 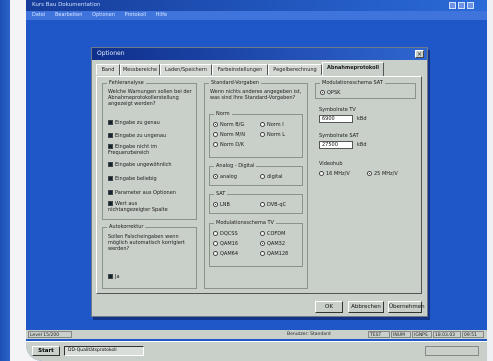 I want to click on check-eingabe-zu-genau: Eingabe zu genau, so click(x=134, y=123).